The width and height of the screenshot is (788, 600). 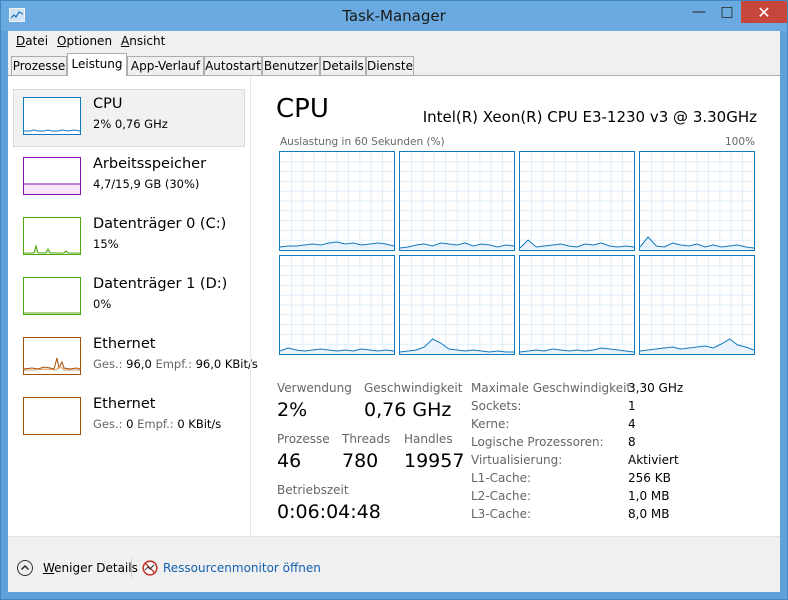 What do you see at coordinates (130, 424) in the screenshot?
I see `send-value: 0` at bounding box center [130, 424].